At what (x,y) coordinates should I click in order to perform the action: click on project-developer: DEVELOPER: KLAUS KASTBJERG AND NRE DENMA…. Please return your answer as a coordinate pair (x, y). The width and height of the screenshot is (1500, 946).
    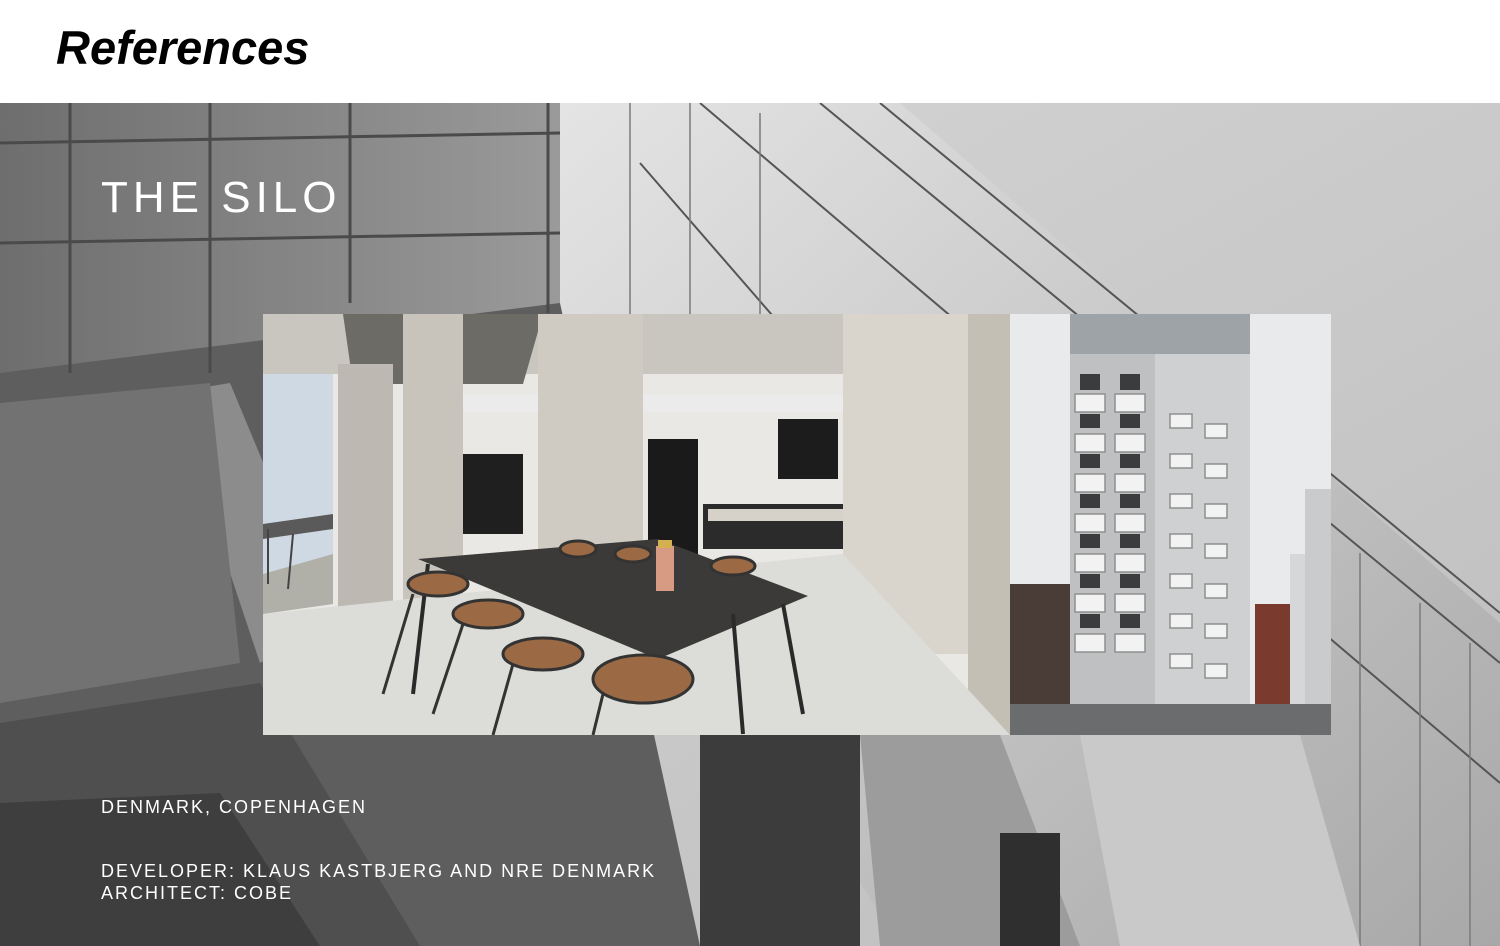
    Looking at the image, I should click on (379, 871).